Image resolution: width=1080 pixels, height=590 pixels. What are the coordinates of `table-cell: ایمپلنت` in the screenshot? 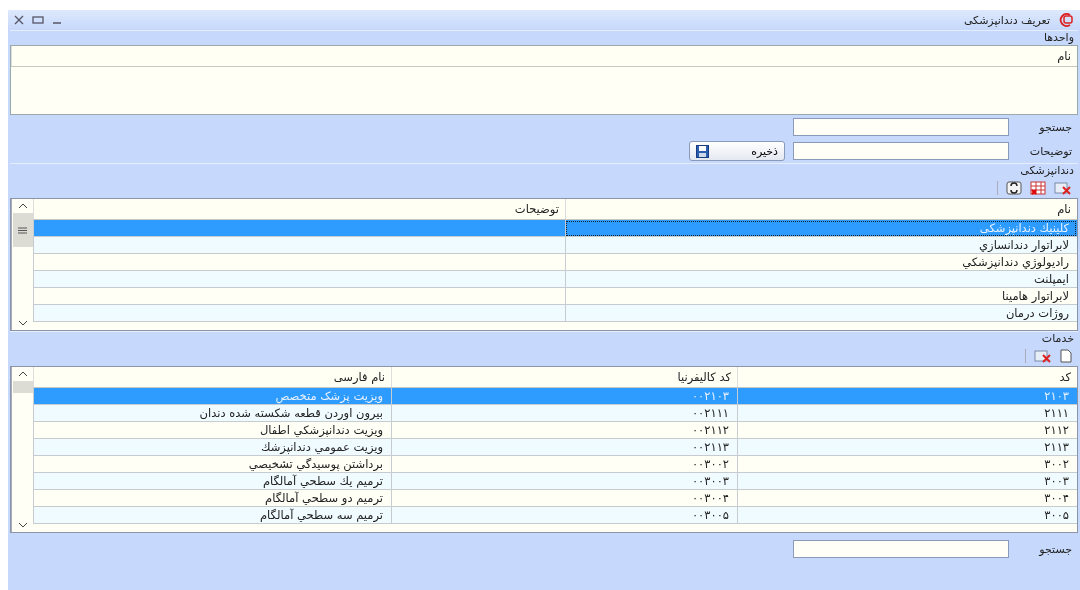 It's located at (821, 279).